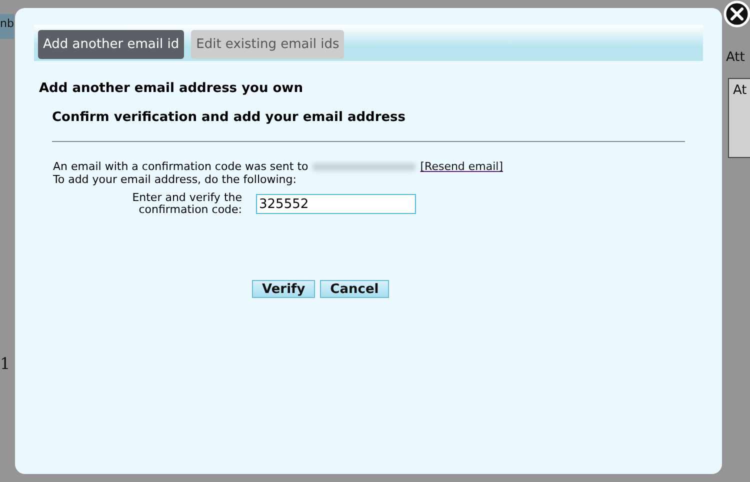 The width and height of the screenshot is (750, 482). I want to click on tab: Edit existing email ids, so click(267, 44).